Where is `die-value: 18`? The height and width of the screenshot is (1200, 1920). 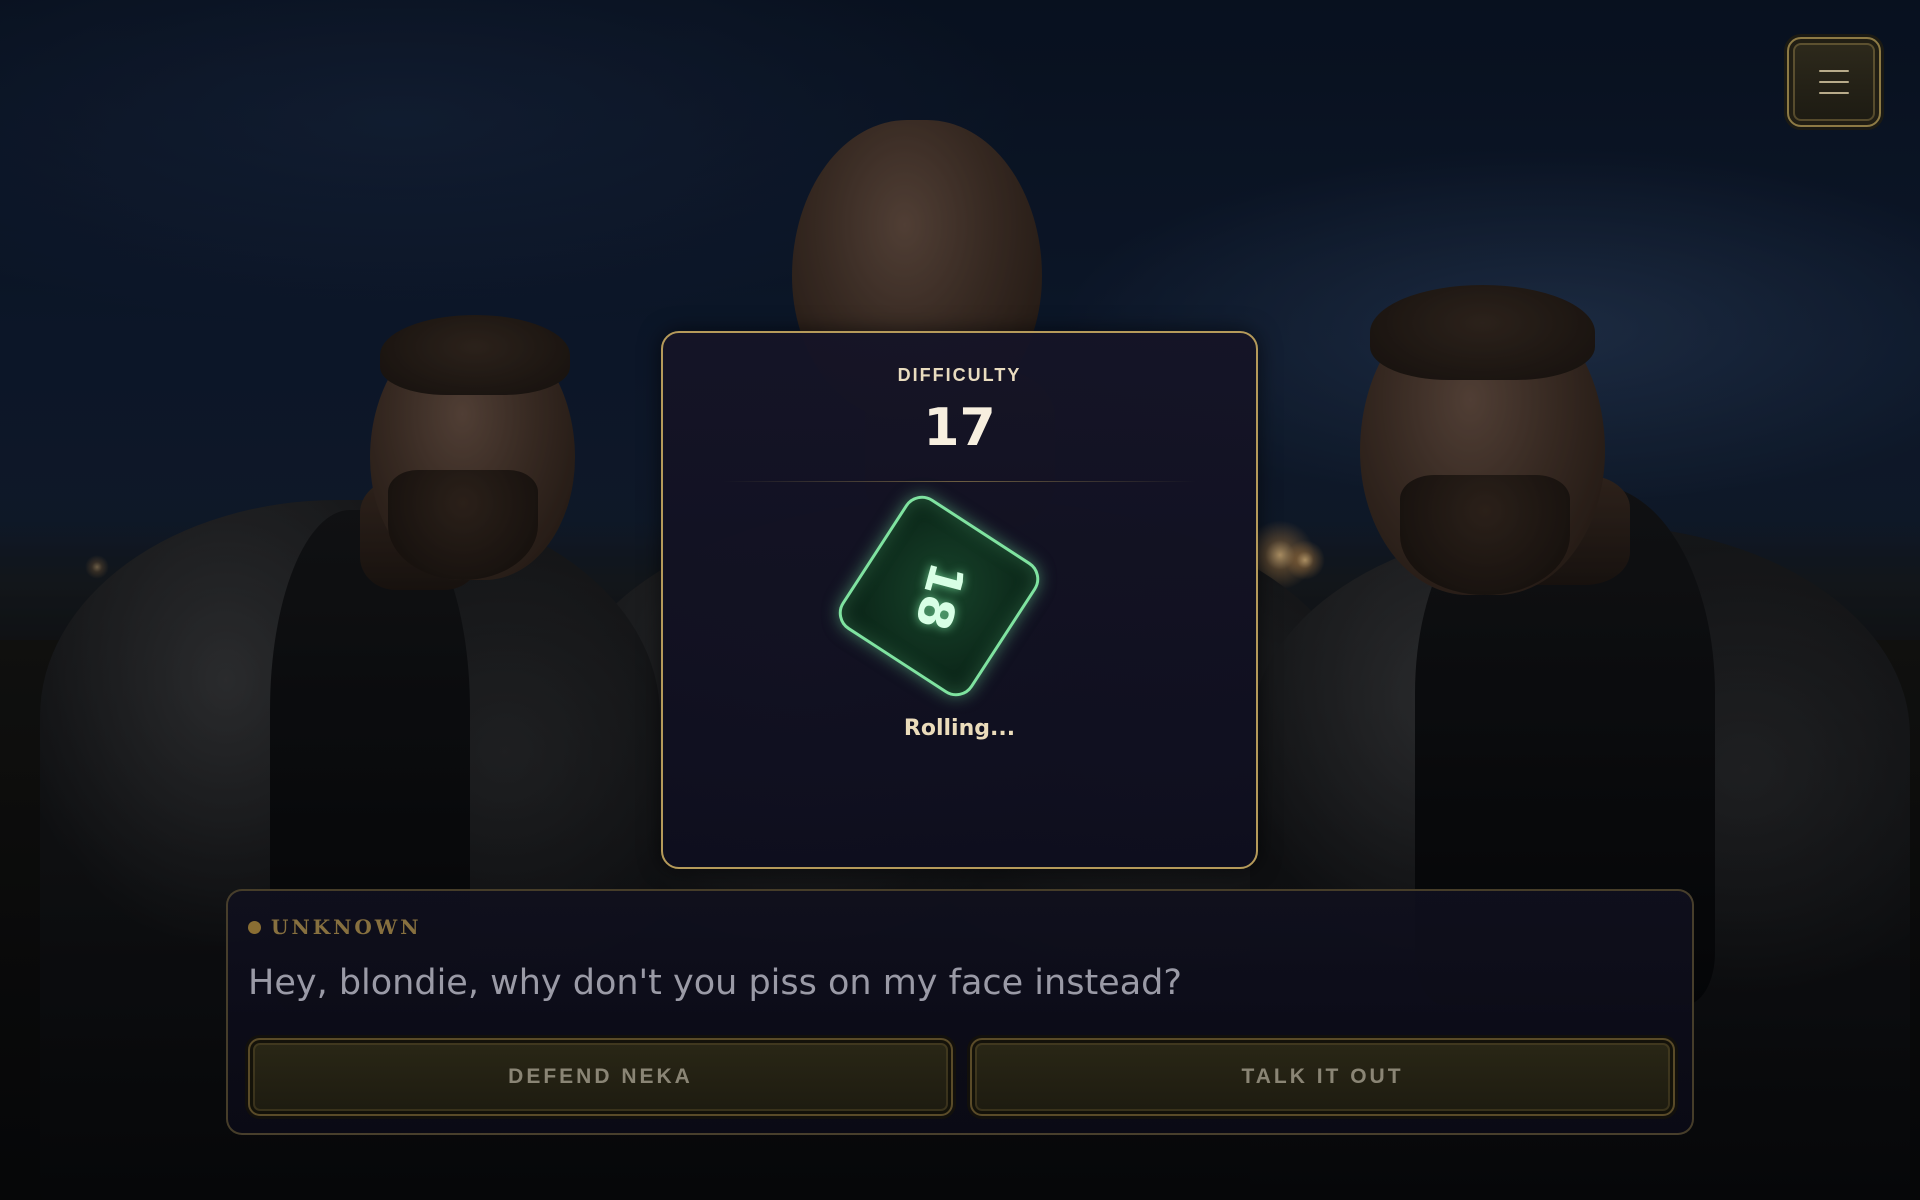
die-value: 18 is located at coordinates (939, 596).